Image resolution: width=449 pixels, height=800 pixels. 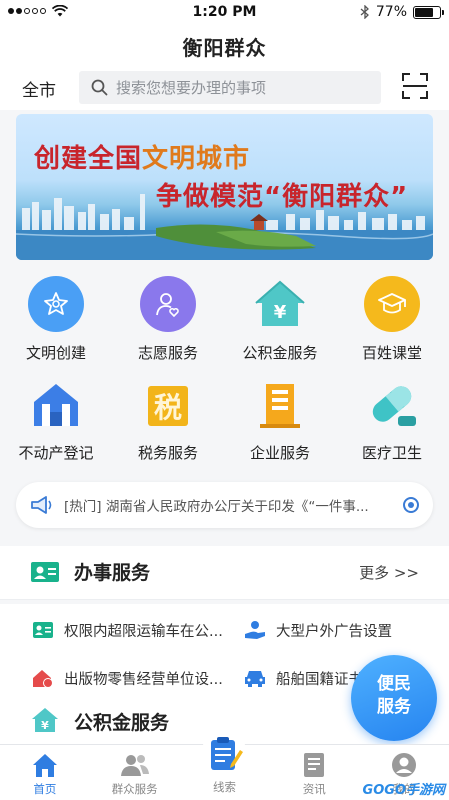 I want to click on grid-label: 公积金服务, so click(x=280, y=353).